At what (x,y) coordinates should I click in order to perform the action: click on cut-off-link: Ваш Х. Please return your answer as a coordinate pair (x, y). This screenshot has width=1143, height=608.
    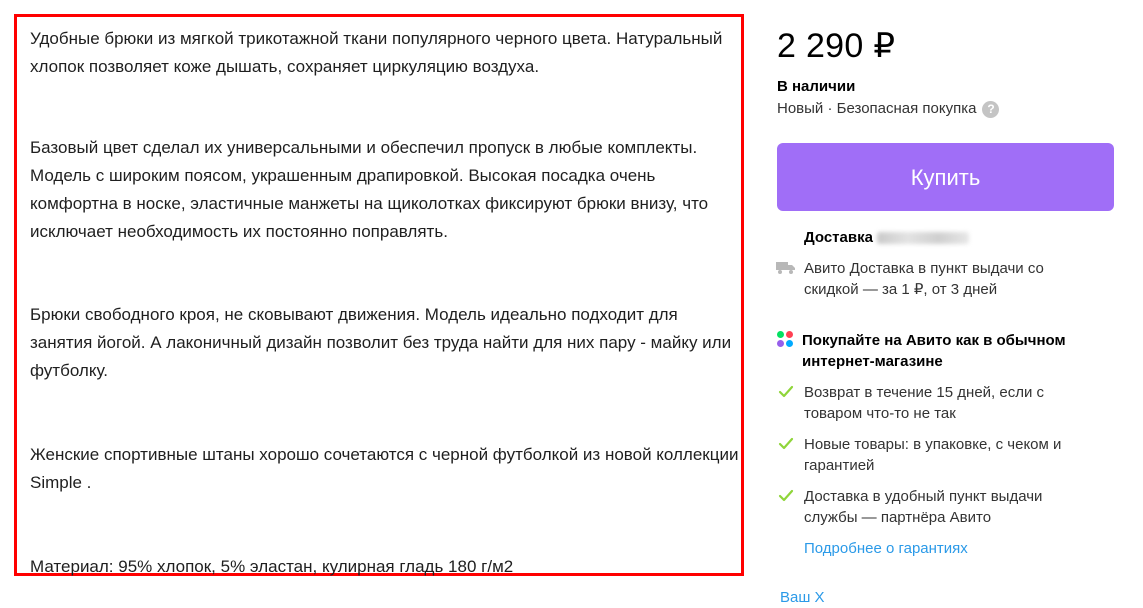
    Looking at the image, I should click on (802, 598).